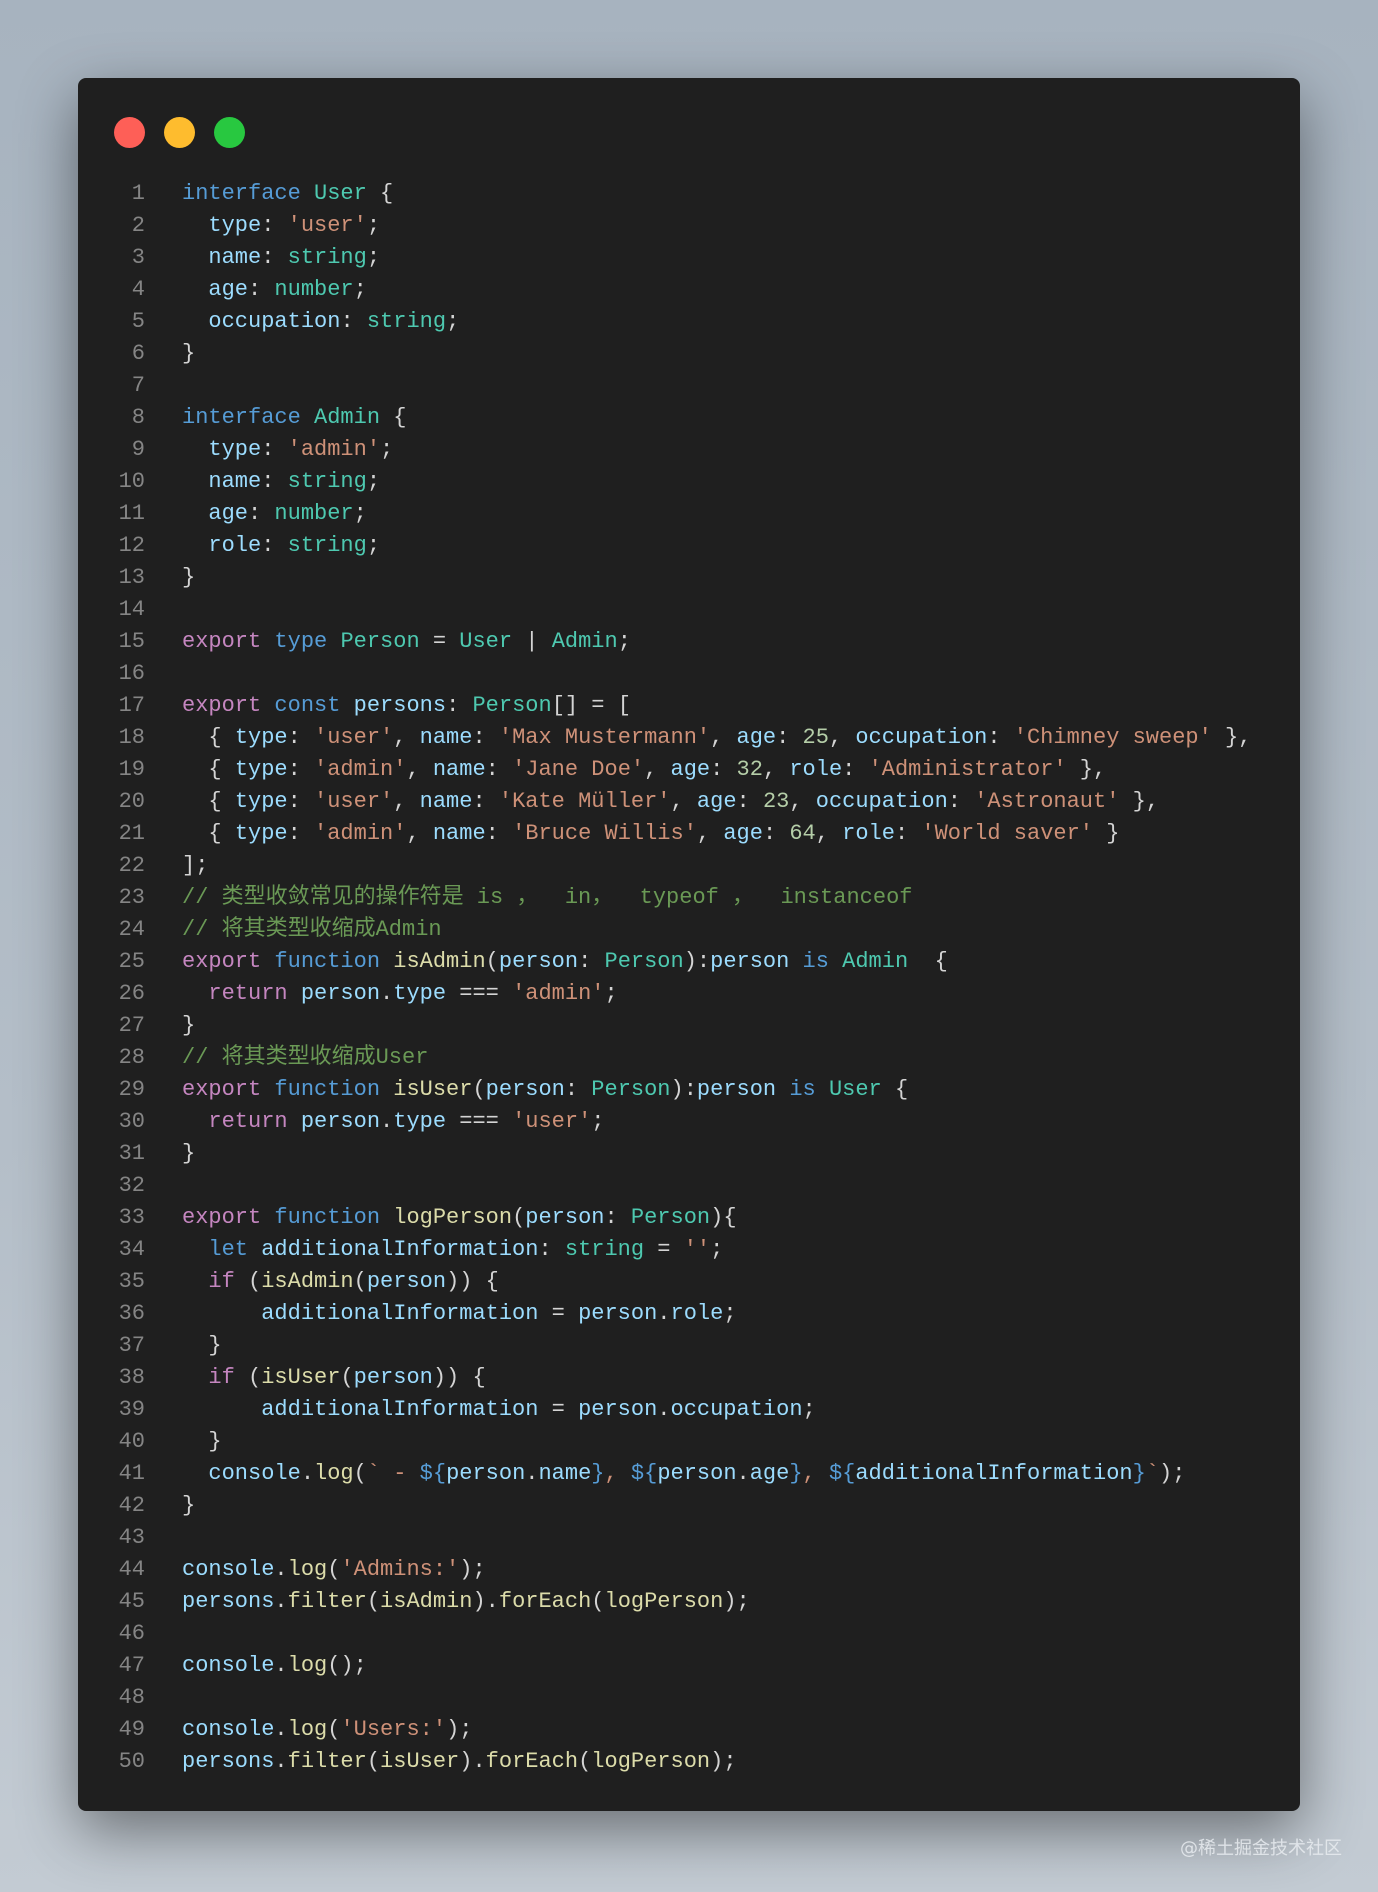 This screenshot has height=1892, width=1378. Describe the element at coordinates (131, 1665) in the screenshot. I see `line-number: 47` at that location.